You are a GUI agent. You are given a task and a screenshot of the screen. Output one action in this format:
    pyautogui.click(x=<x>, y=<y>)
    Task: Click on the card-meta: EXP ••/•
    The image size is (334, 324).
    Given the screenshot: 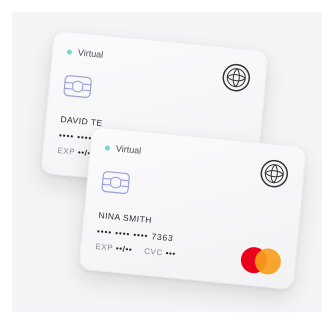 What is the action you would take?
    pyautogui.click(x=74, y=152)
    